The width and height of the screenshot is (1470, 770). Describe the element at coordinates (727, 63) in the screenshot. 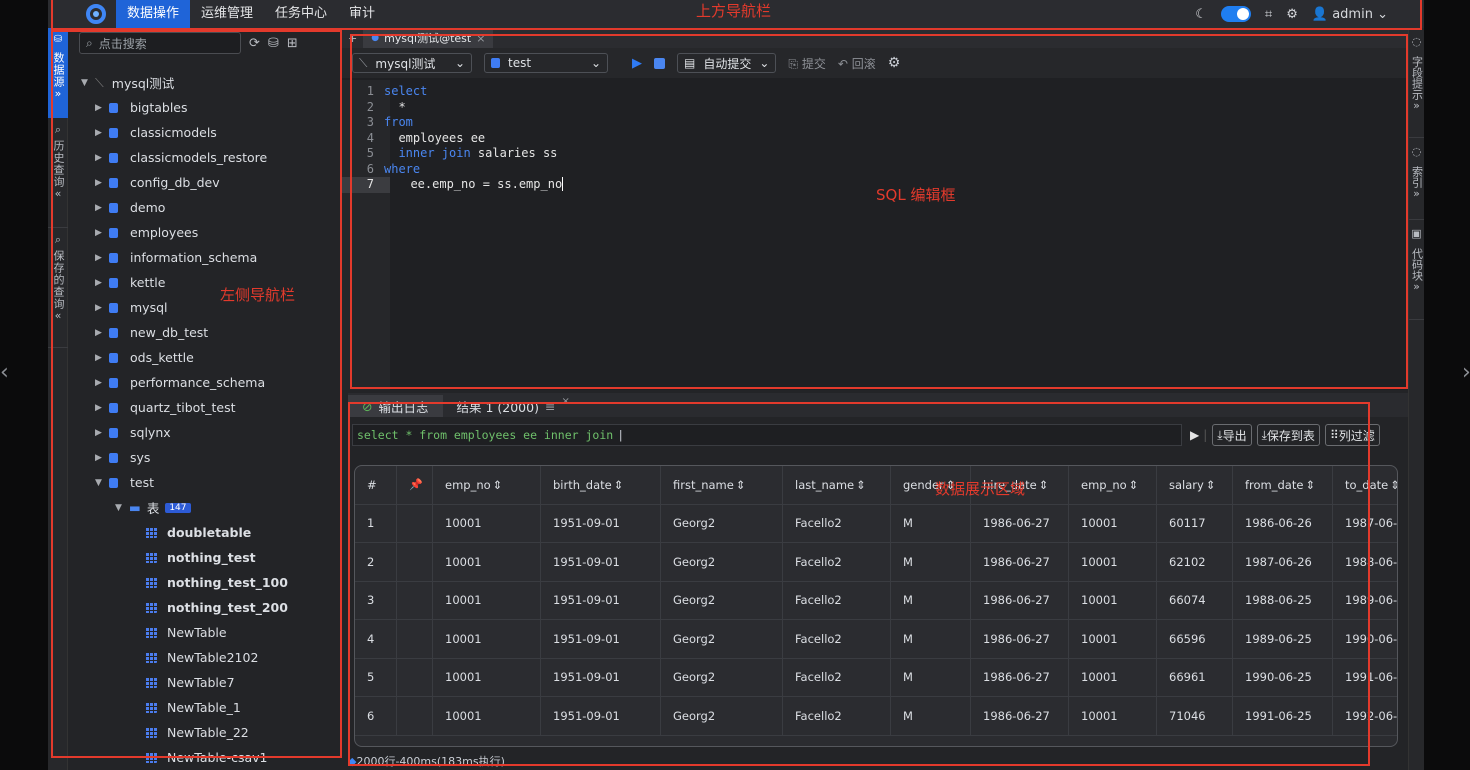

I see `autocommit-select: ▤ 自动提交 ⌄` at that location.